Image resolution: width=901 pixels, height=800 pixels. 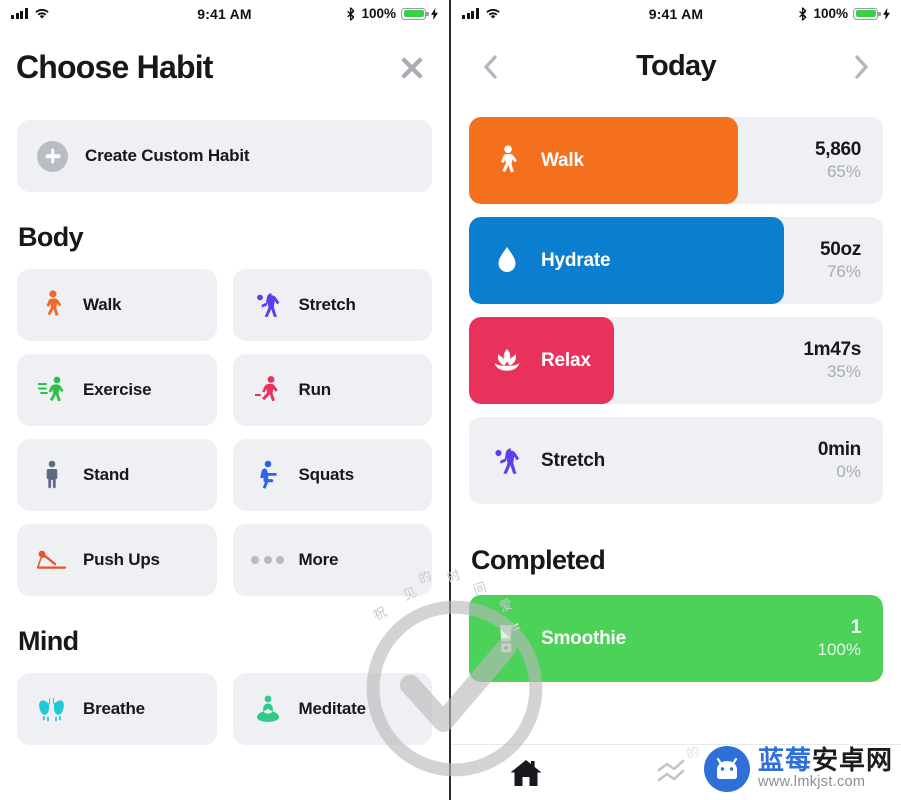 I want to click on habit-label: Meditate, so click(x=332, y=708).